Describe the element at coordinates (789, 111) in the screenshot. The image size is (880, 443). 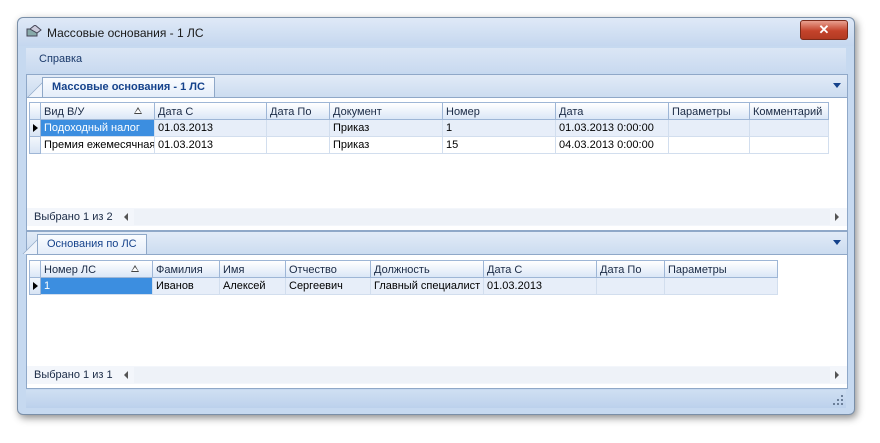
I see `column-header: Комментарий` at that location.